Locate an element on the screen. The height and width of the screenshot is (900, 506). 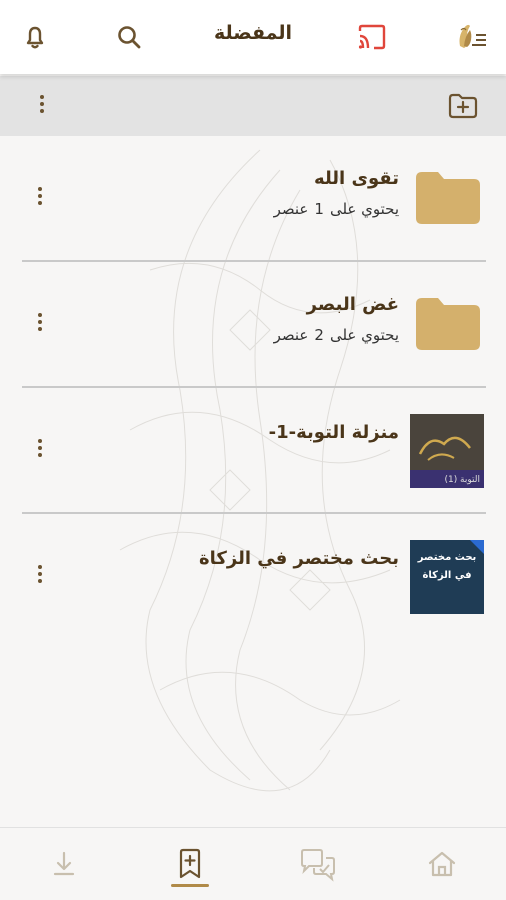
thumbnail-caption: التوبة (1) is located at coordinates (462, 480).